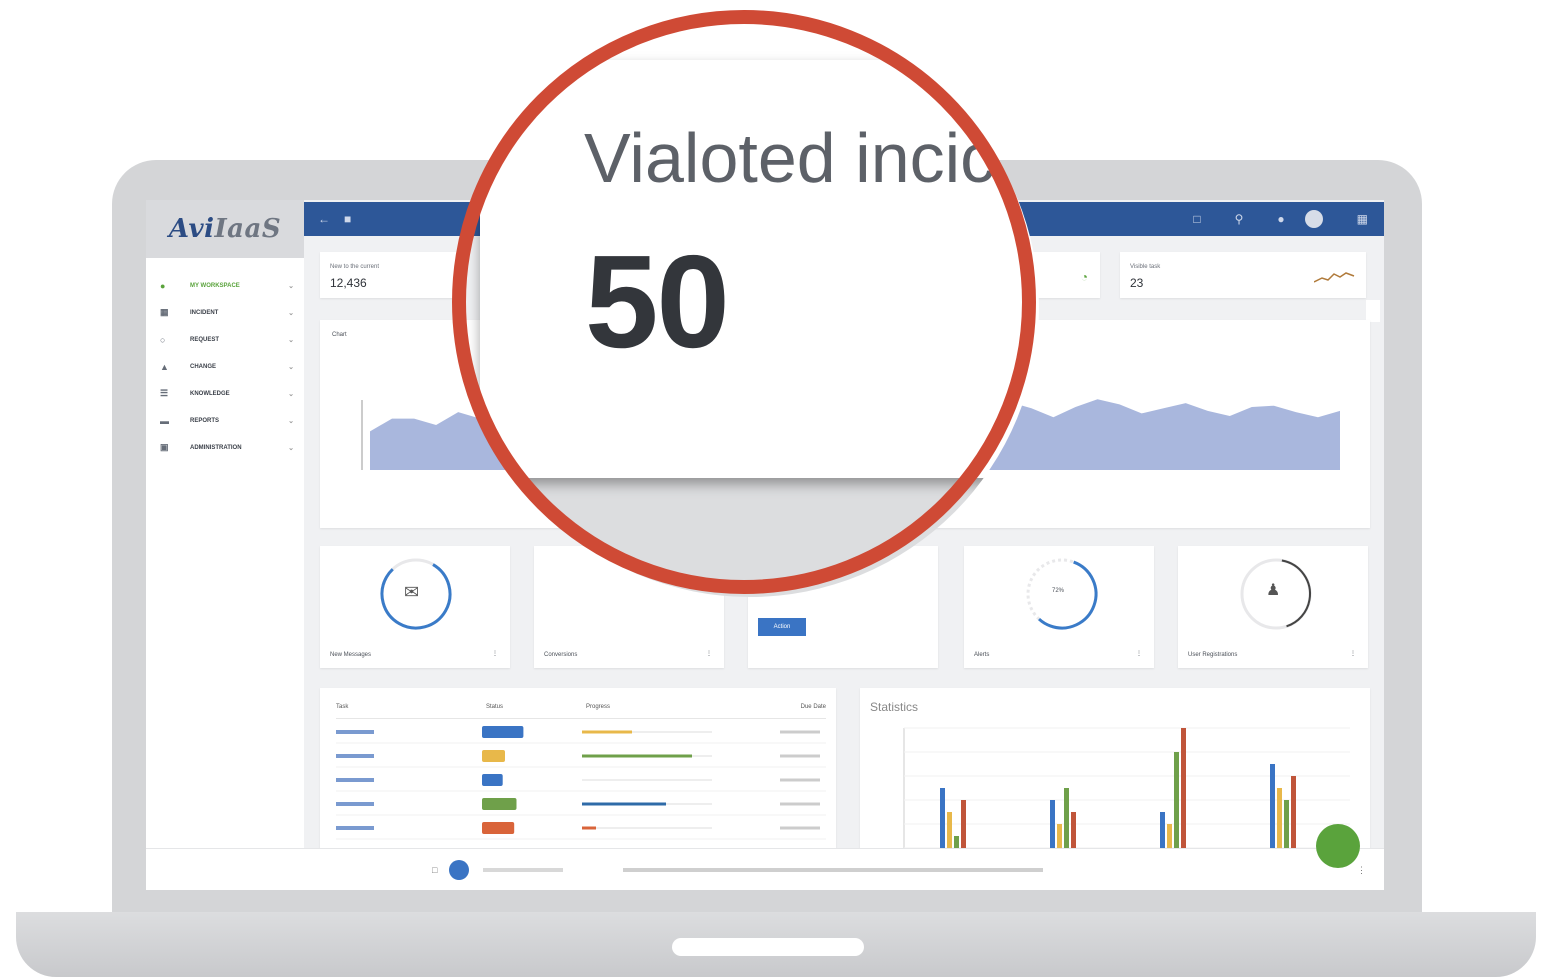 The image size is (1552, 977). I want to click on bar-chart, so click(1126, 788).